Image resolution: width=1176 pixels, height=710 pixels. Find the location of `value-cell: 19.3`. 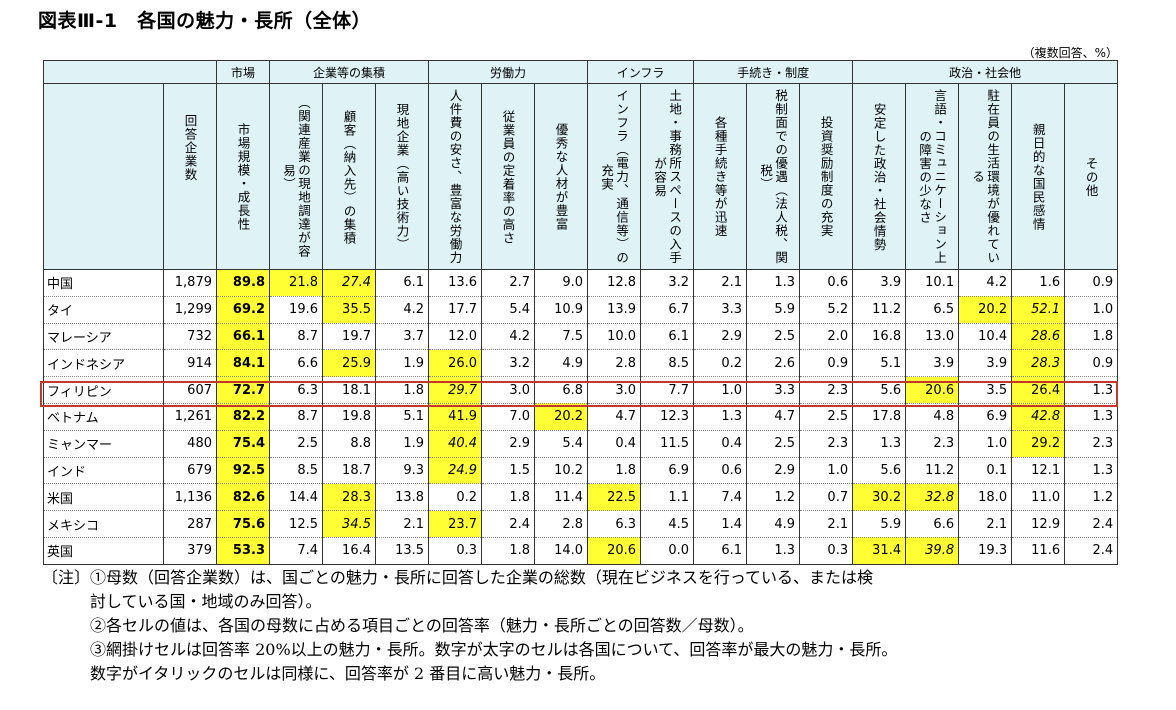

value-cell: 19.3 is located at coordinates (985, 551).